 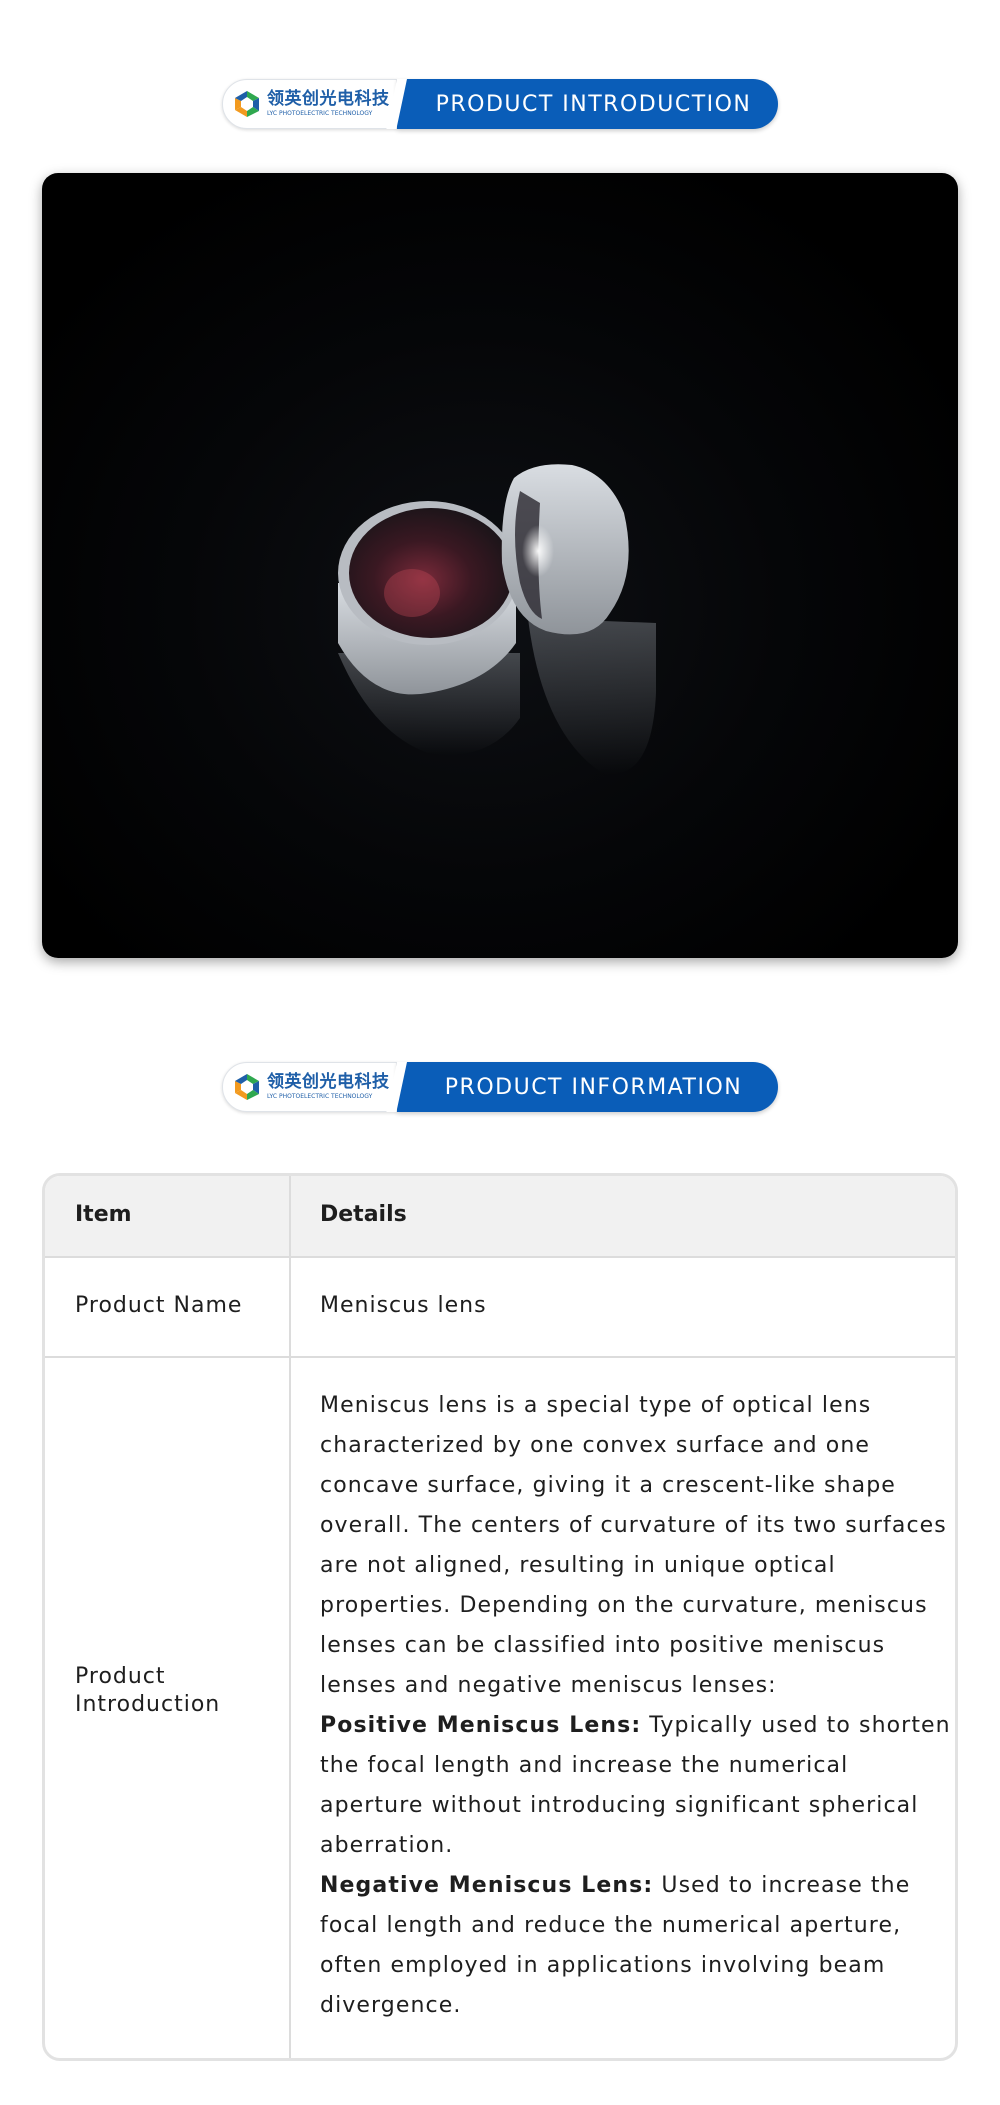 What do you see at coordinates (593, 104) in the screenshot?
I see `section-title: PRODUCT INTRODUCTION` at bounding box center [593, 104].